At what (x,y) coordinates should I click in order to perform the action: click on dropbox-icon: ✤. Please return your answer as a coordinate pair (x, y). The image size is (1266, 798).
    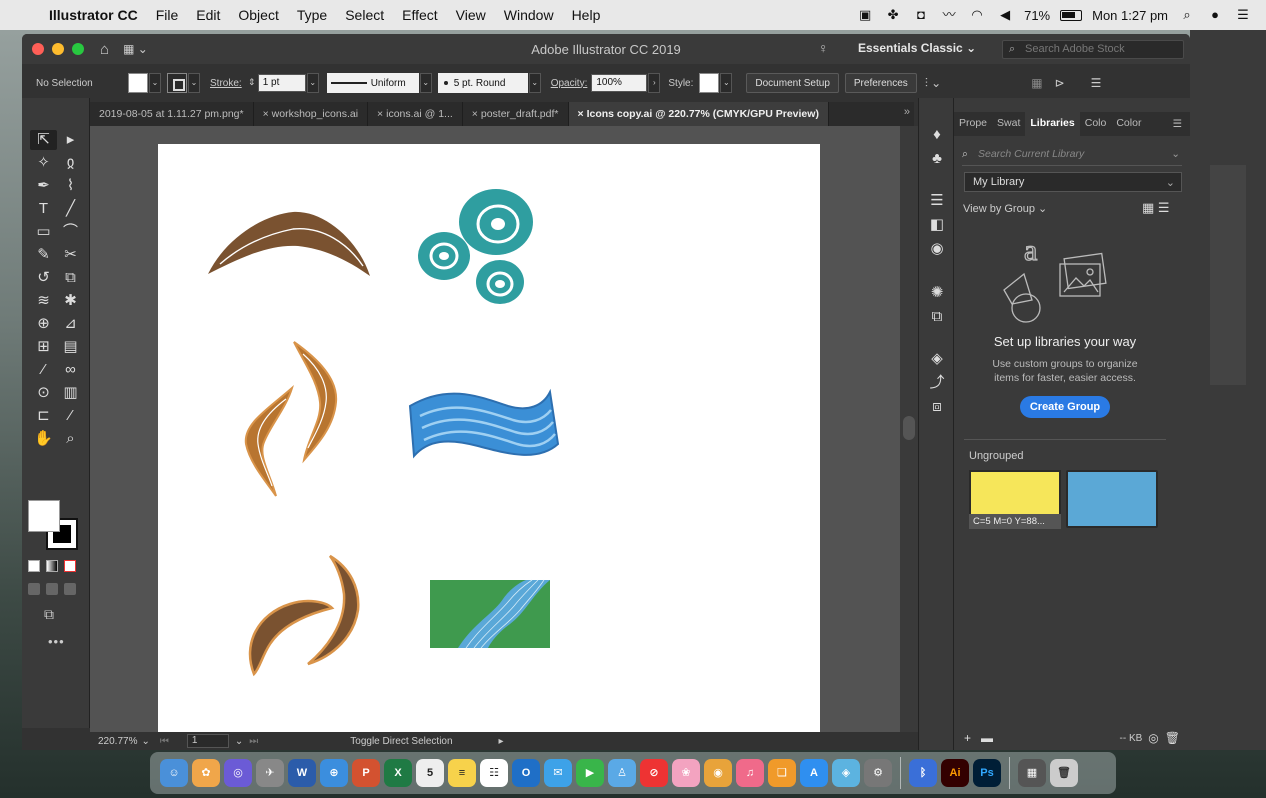
    Looking at the image, I should click on (893, 15).